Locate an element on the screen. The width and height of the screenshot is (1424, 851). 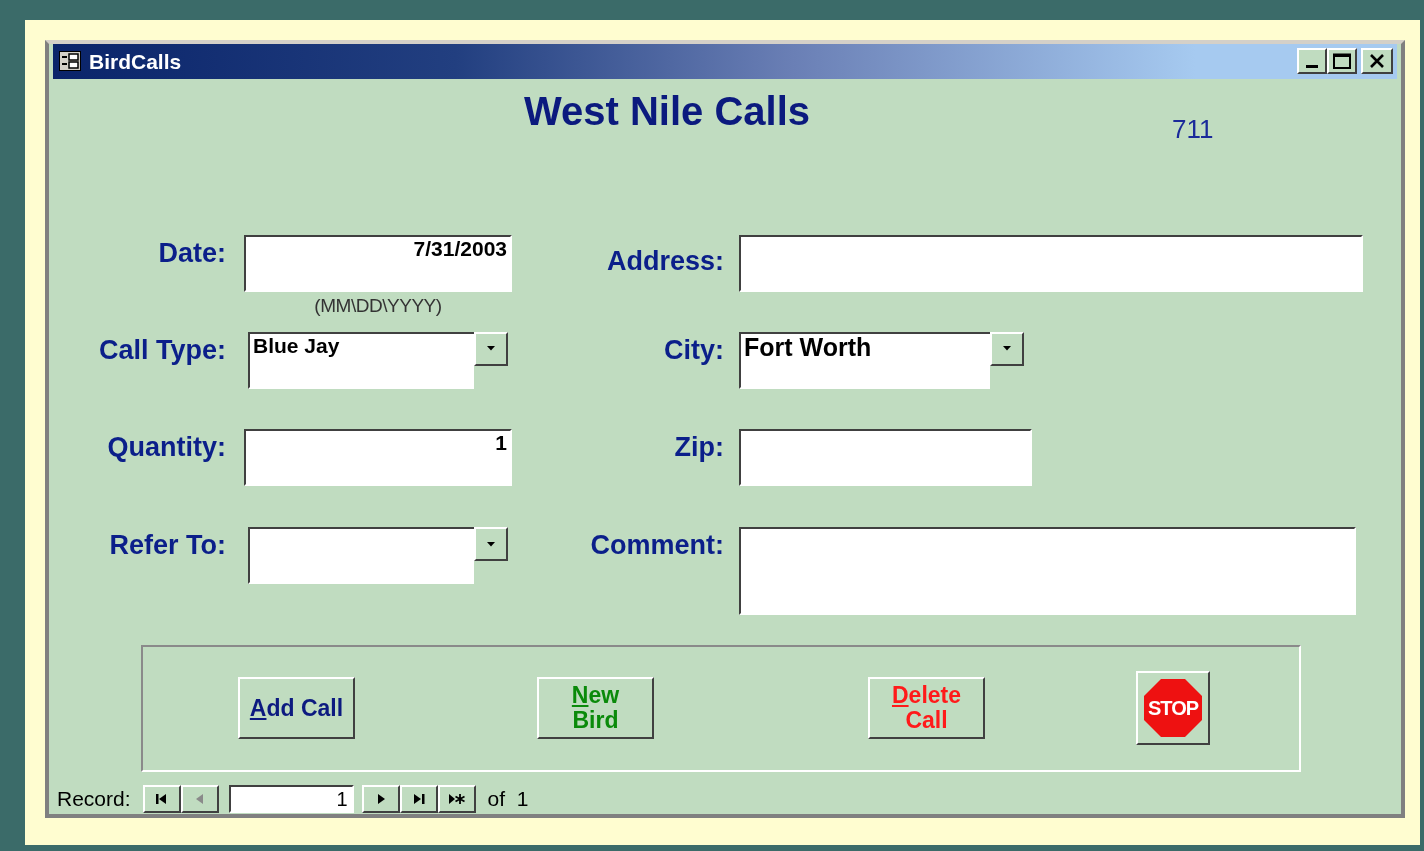
field-label: Quantity: is located at coordinates (166, 448).